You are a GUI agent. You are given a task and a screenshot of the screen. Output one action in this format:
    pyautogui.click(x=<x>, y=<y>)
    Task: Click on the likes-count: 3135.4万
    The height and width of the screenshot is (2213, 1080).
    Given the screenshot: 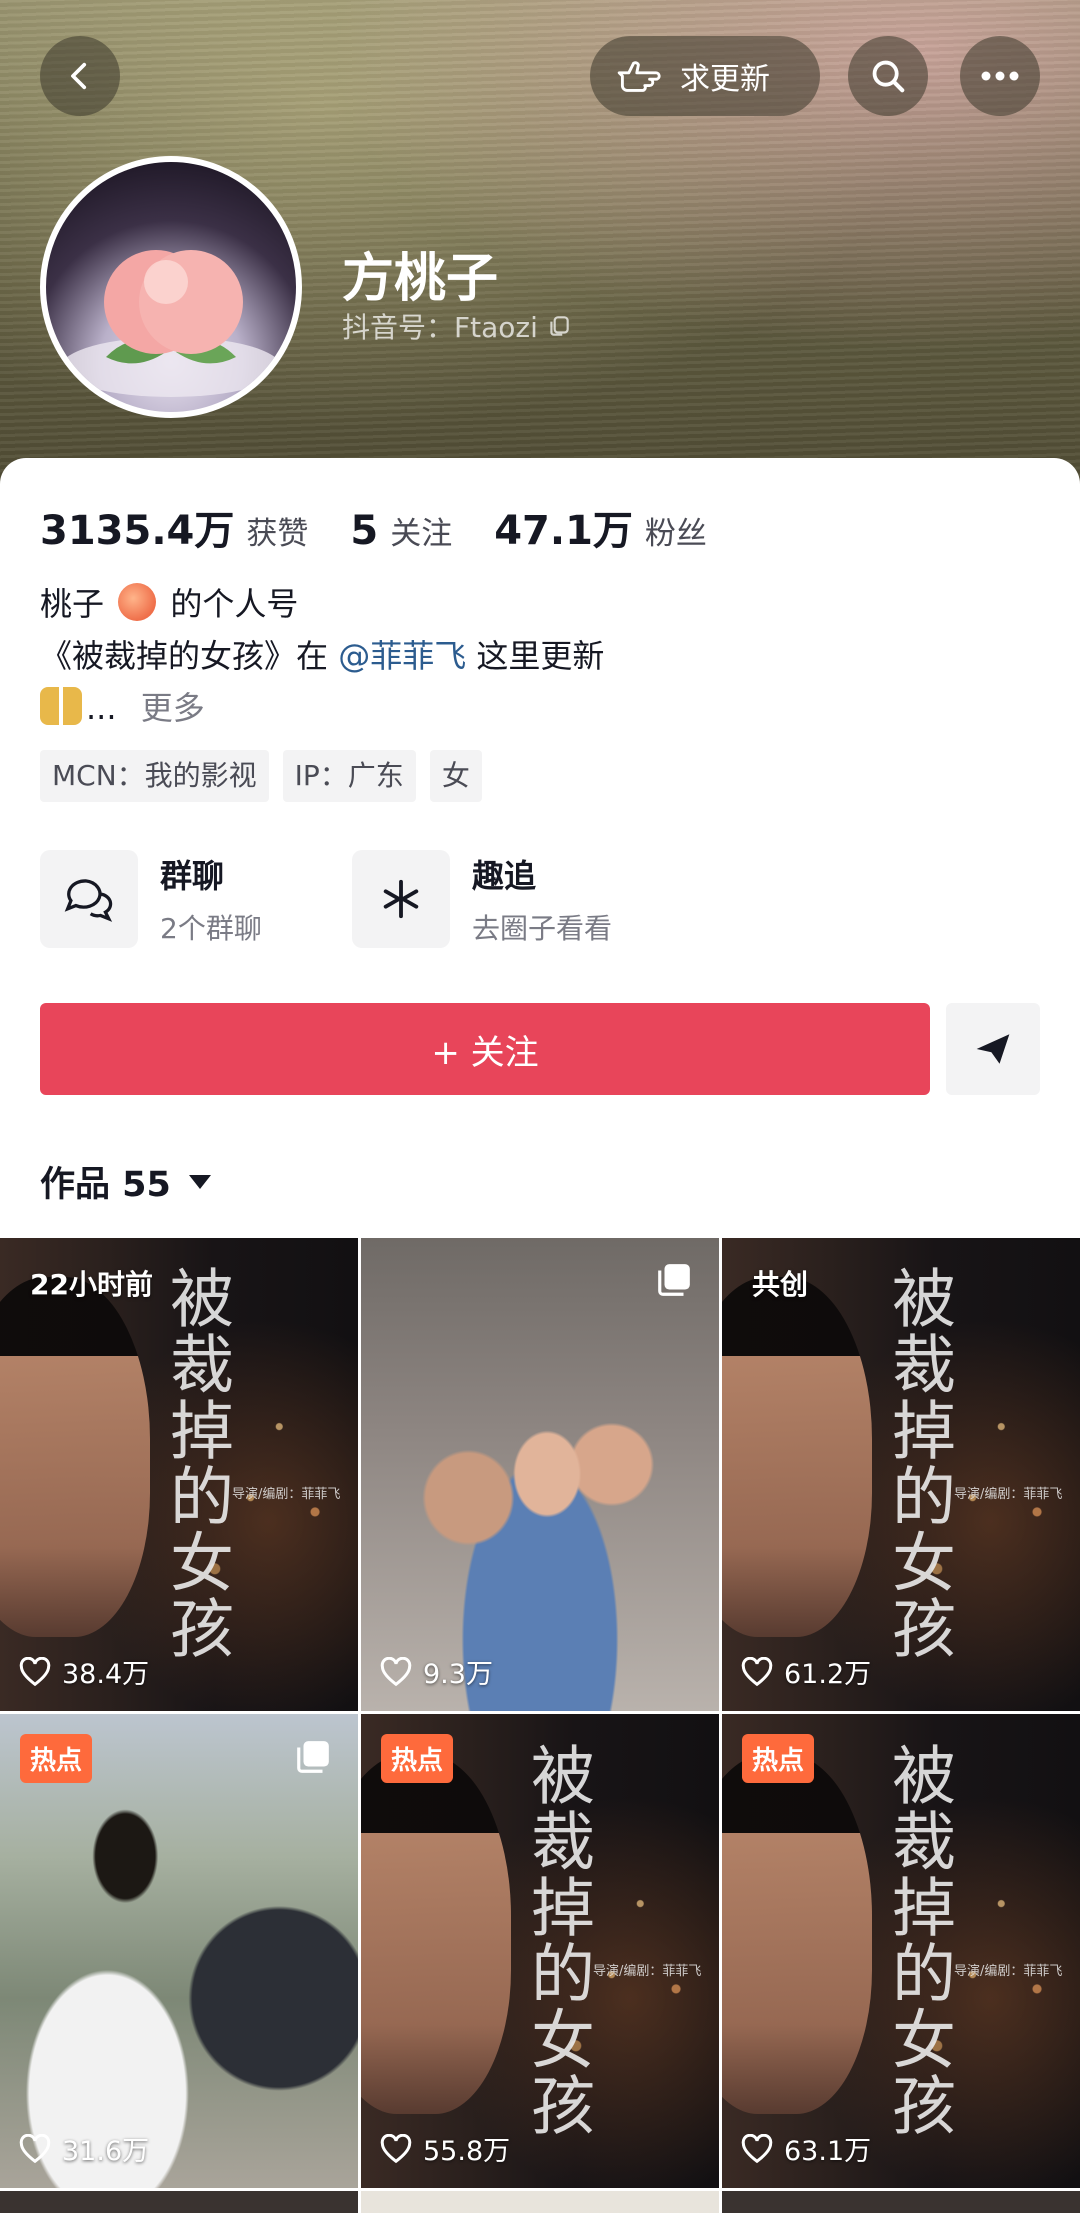 What is the action you would take?
    pyautogui.click(x=137, y=531)
    